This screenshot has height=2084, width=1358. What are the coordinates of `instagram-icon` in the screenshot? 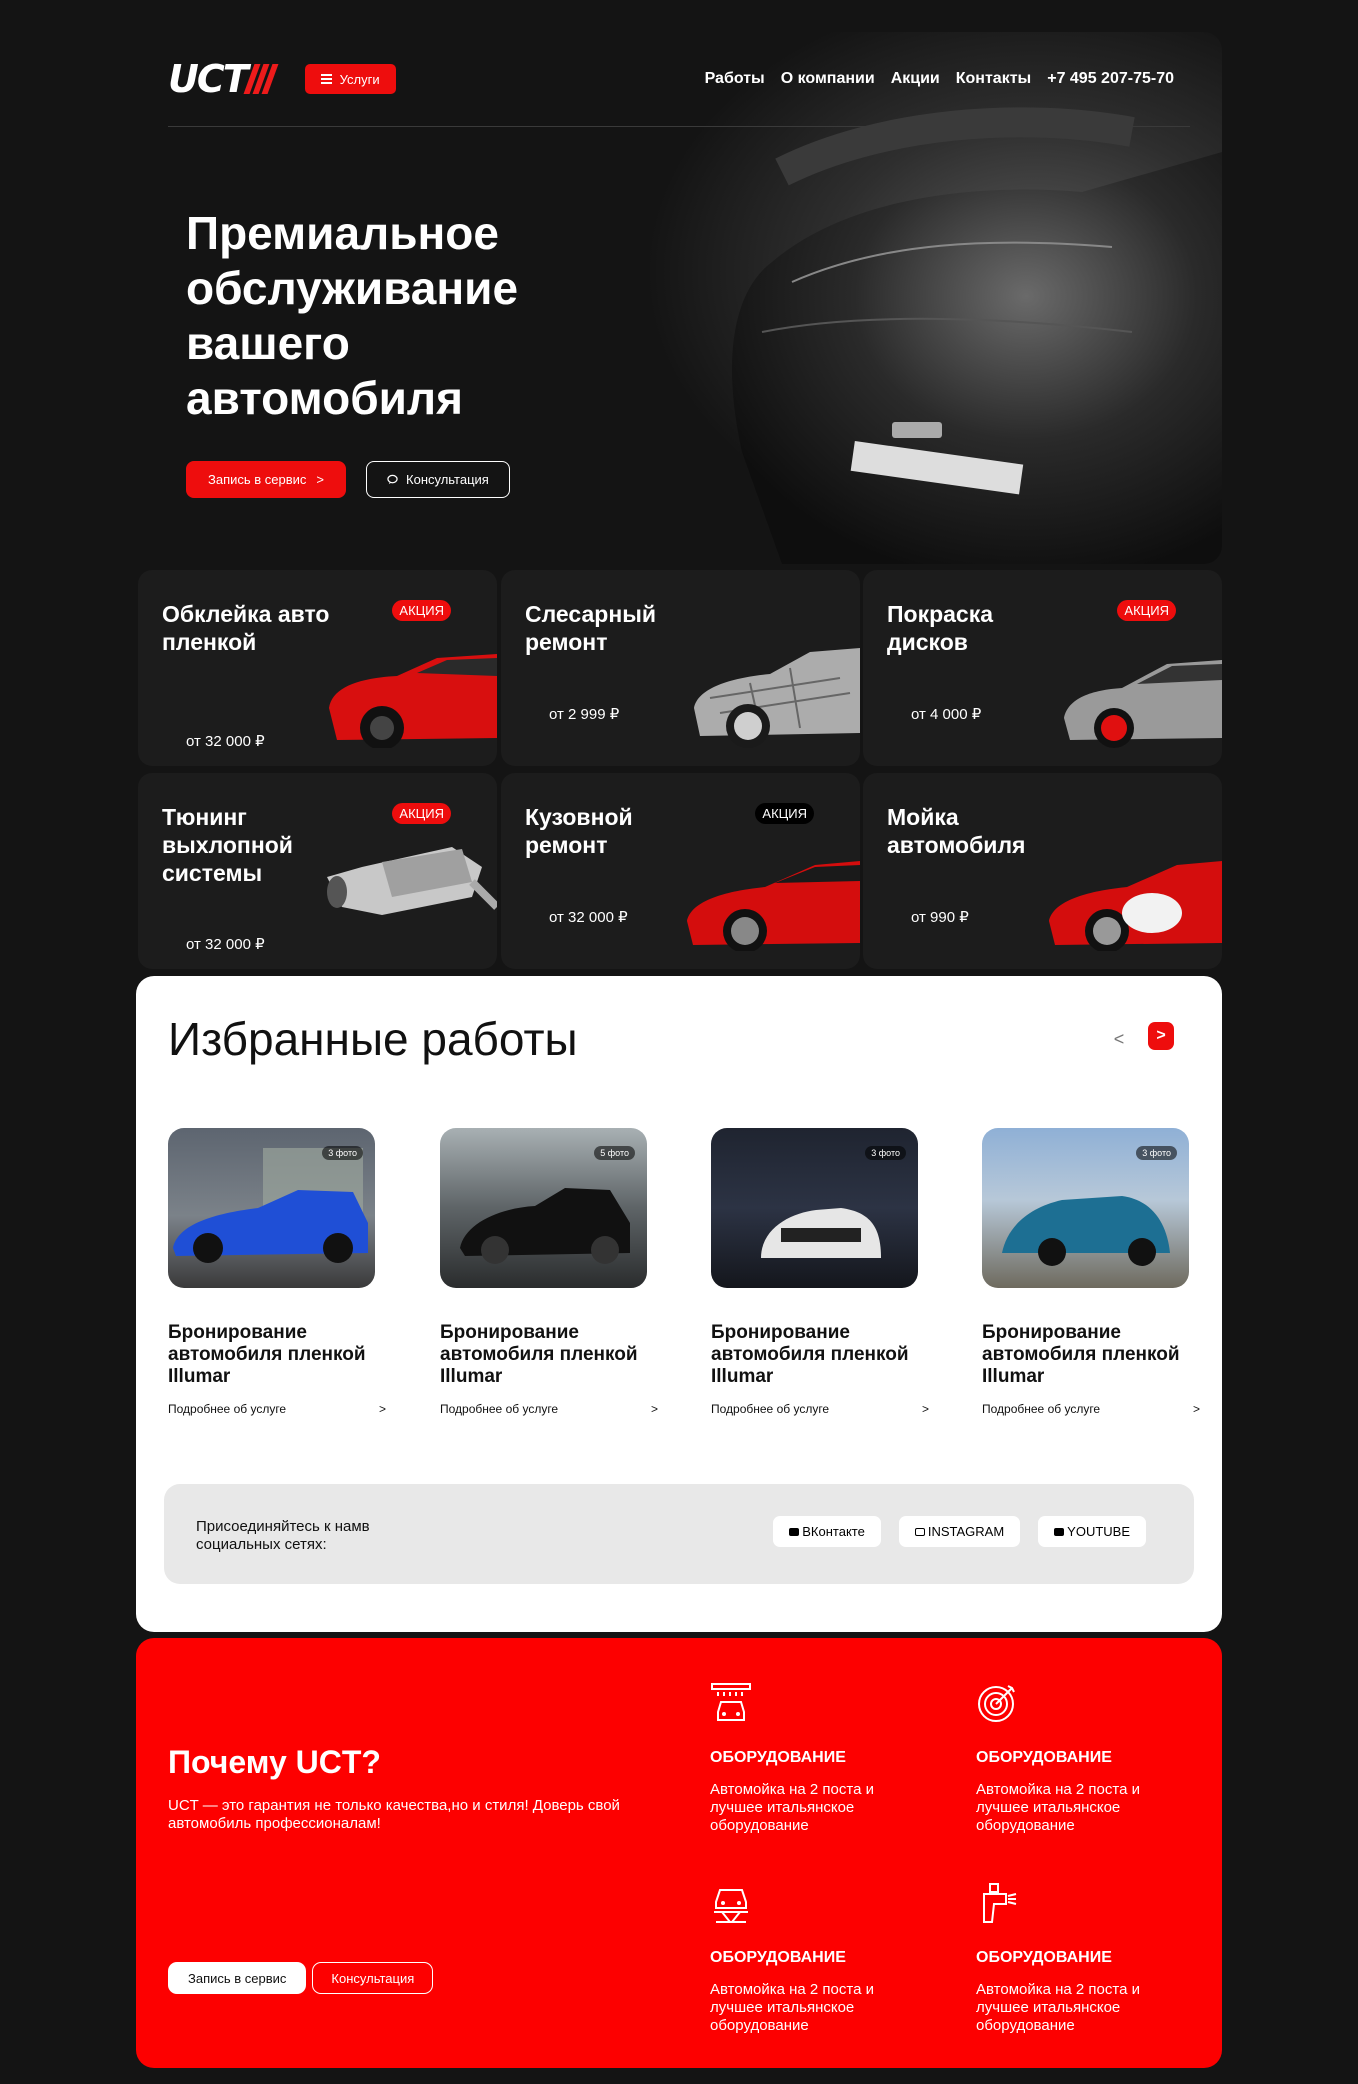 It's located at (919, 1531).